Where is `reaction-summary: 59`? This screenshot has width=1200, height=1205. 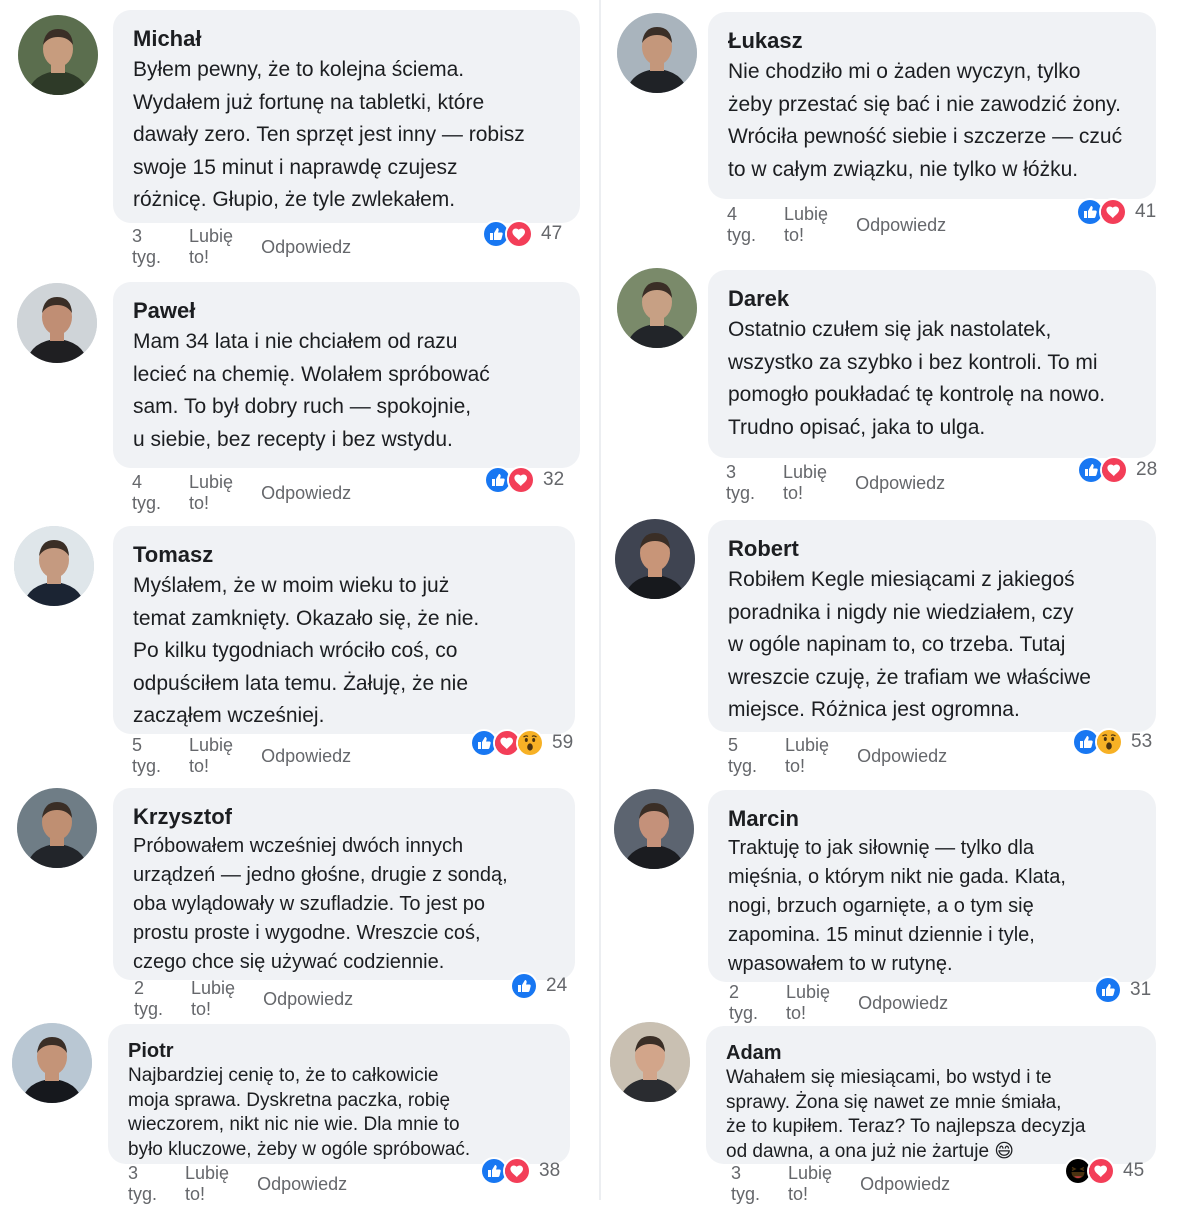 reaction-summary: 59 is located at coordinates (521, 743).